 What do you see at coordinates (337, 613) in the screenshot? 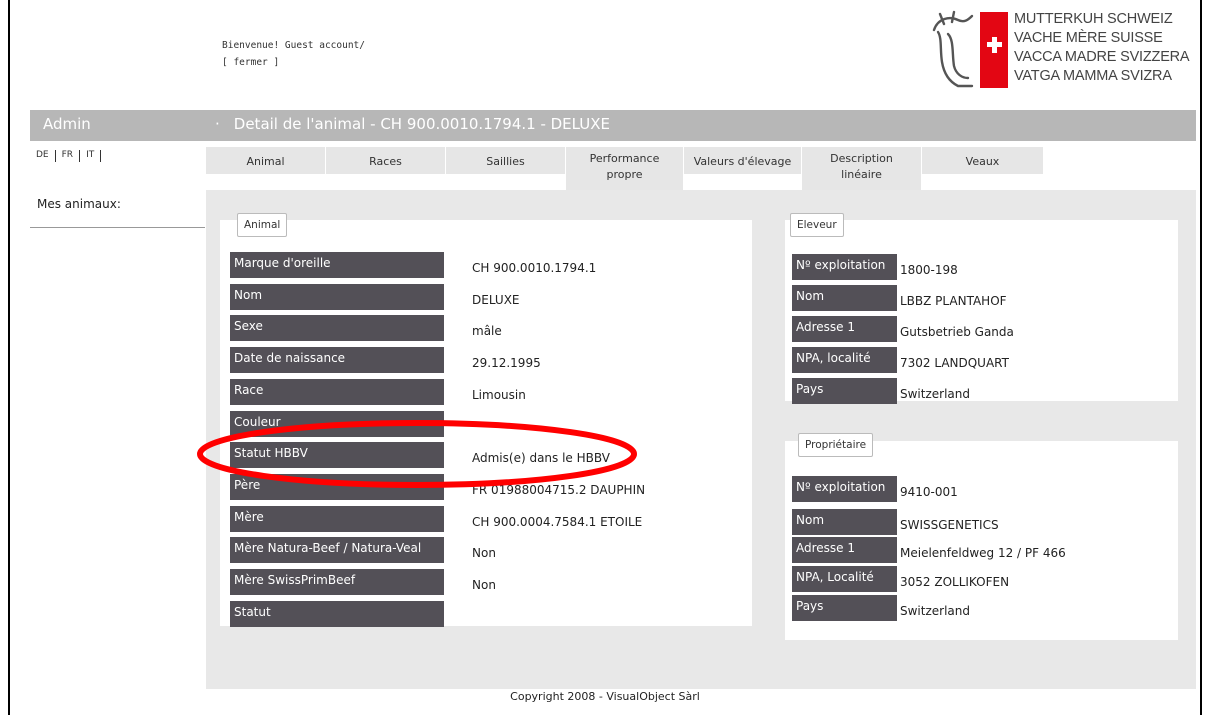
I see `animal-row-label: Statut` at bounding box center [337, 613].